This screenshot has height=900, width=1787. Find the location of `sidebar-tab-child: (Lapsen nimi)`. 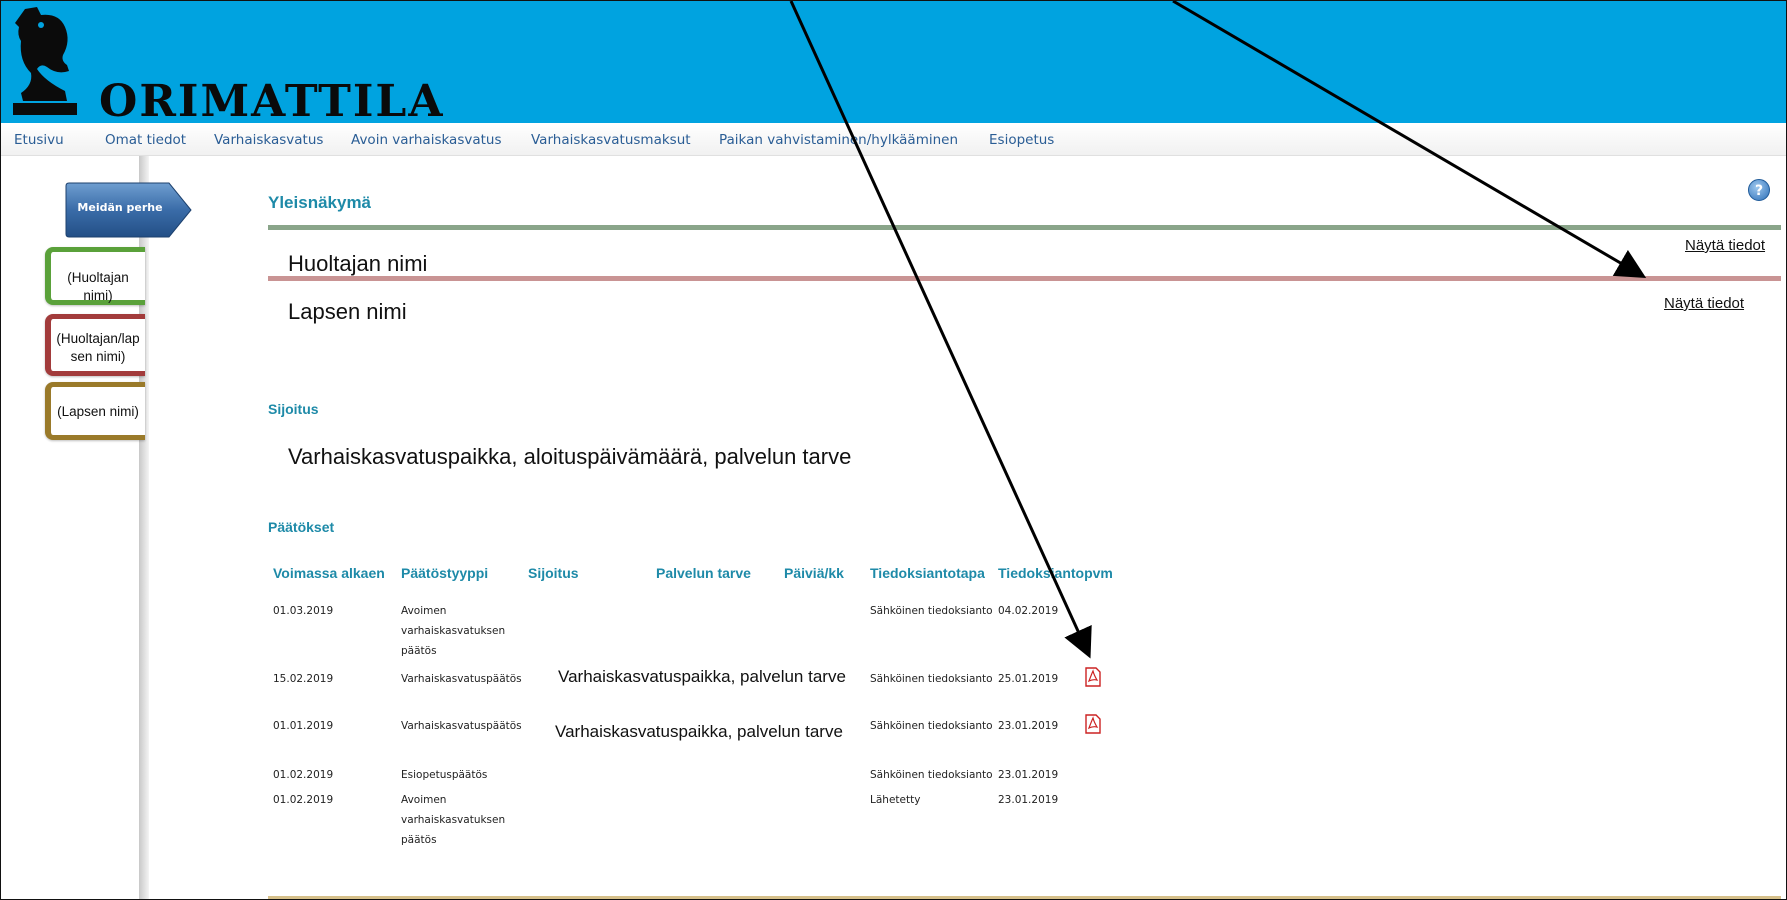

sidebar-tab-child: (Lapsen nimi) is located at coordinates (95, 411).